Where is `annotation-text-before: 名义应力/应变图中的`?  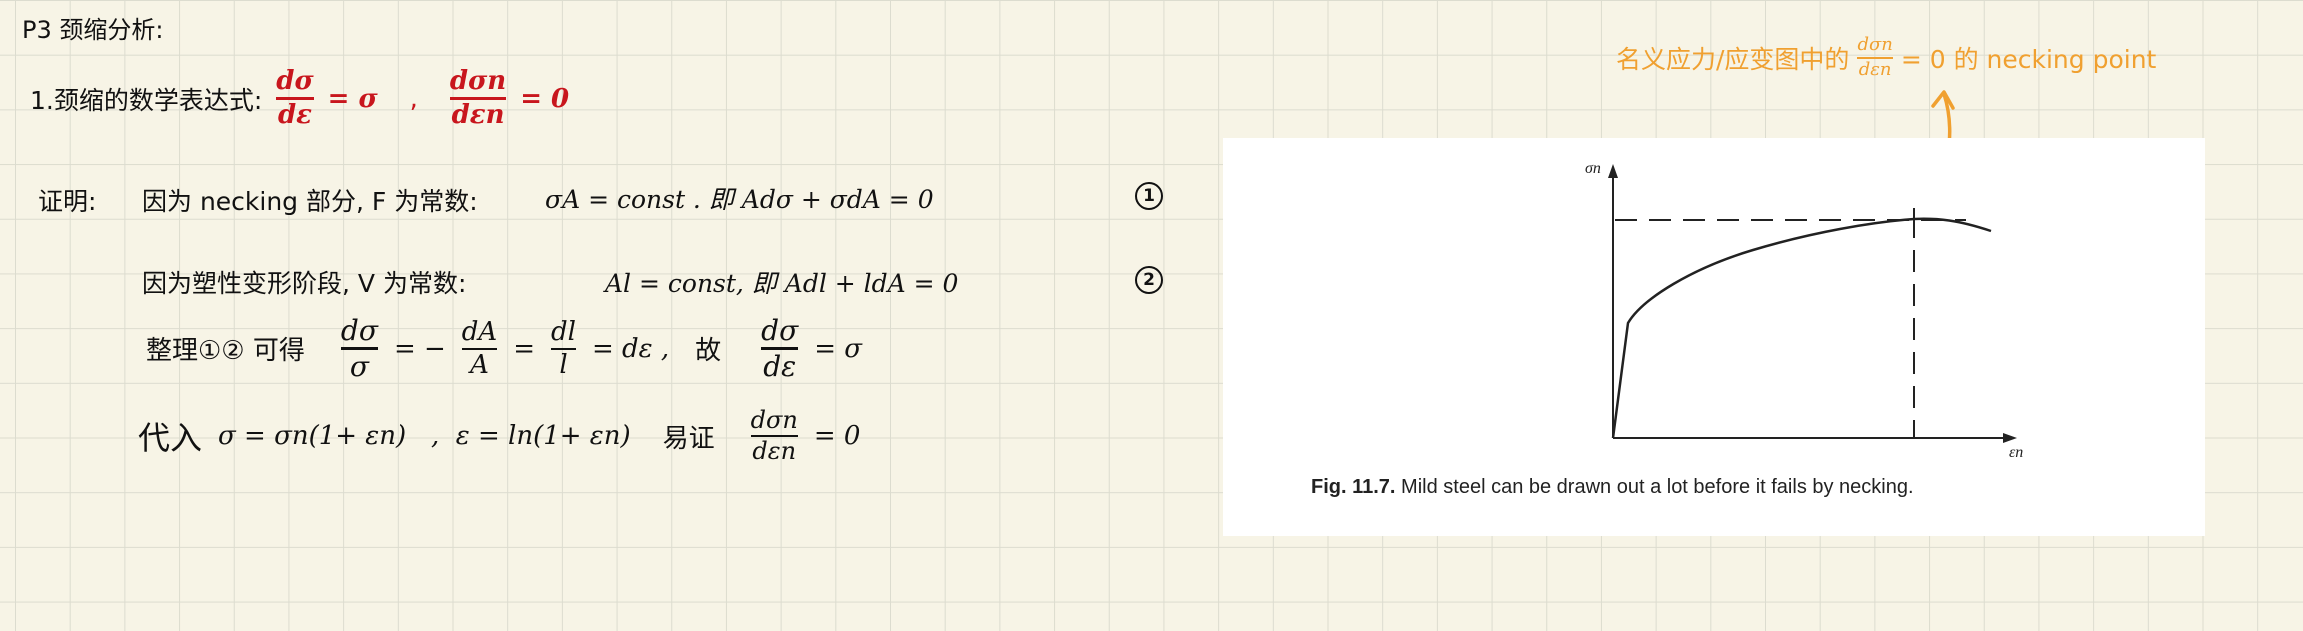 annotation-text-before: 名义应力/应变图中的 is located at coordinates (1733, 59).